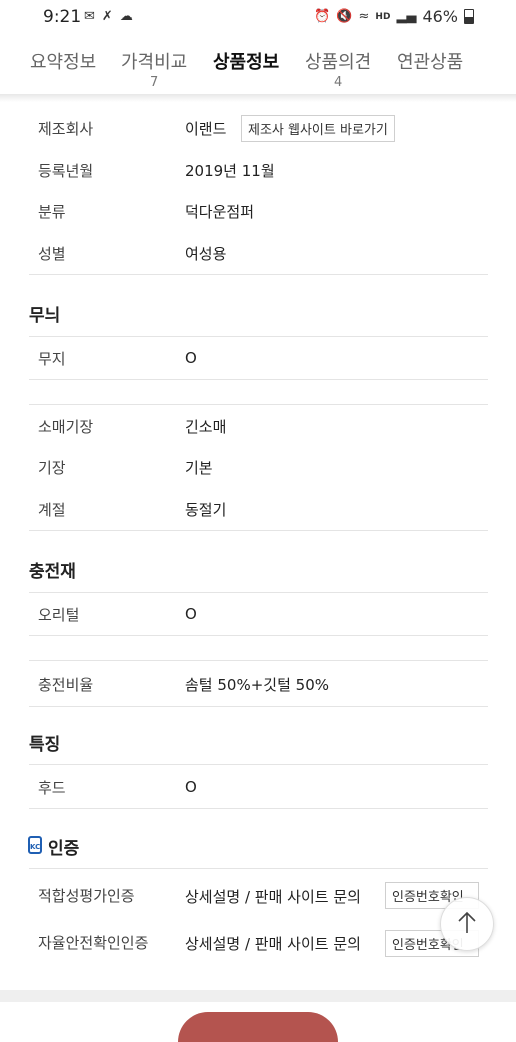 Image resolution: width=516 pixels, height=1042 pixels. What do you see at coordinates (406, 16) in the screenshot?
I see `signal-icon: ▂▄` at bounding box center [406, 16].